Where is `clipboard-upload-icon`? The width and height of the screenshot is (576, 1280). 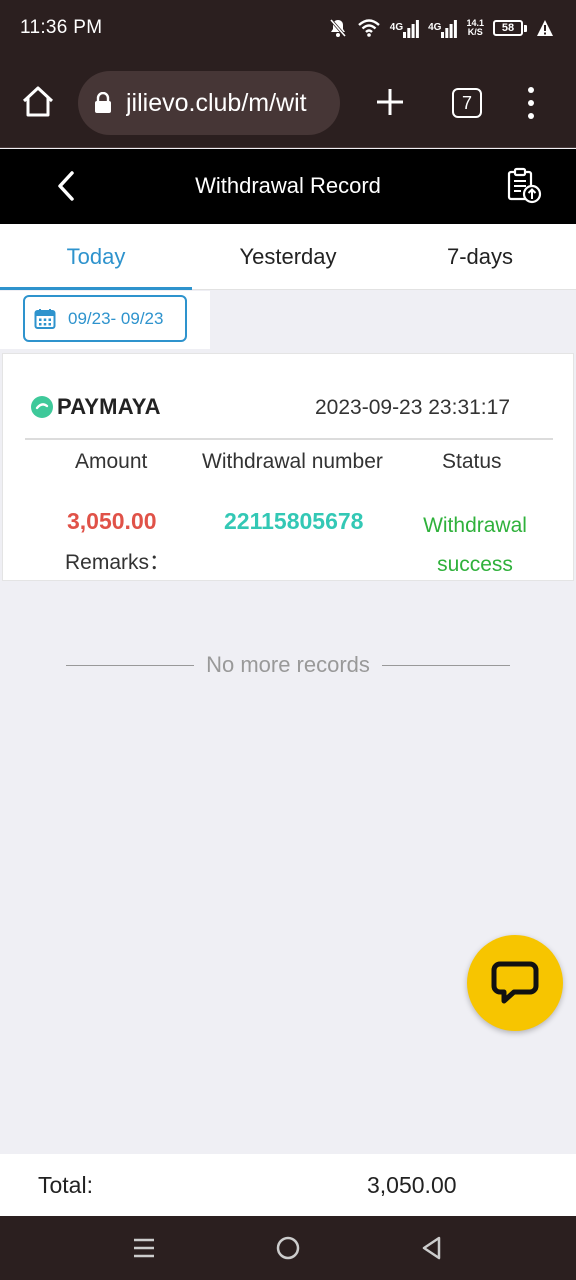 clipboard-upload-icon is located at coordinates (524, 185).